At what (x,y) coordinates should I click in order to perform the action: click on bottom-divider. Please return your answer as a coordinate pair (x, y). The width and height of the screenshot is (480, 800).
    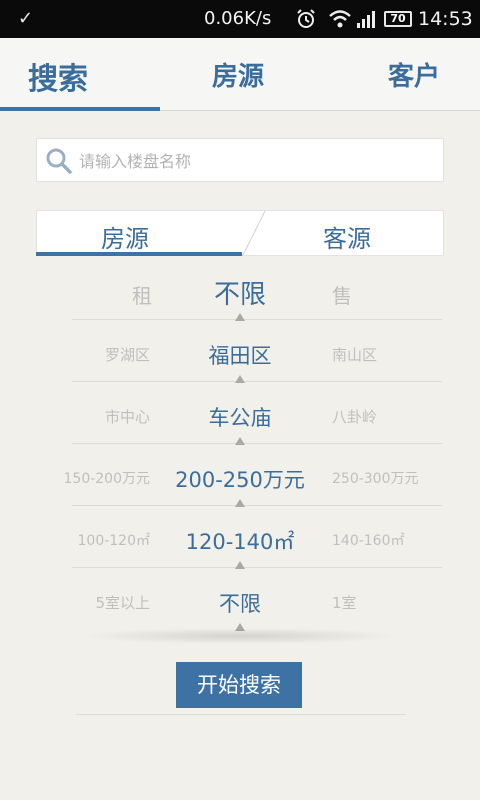
    Looking at the image, I should click on (241, 714).